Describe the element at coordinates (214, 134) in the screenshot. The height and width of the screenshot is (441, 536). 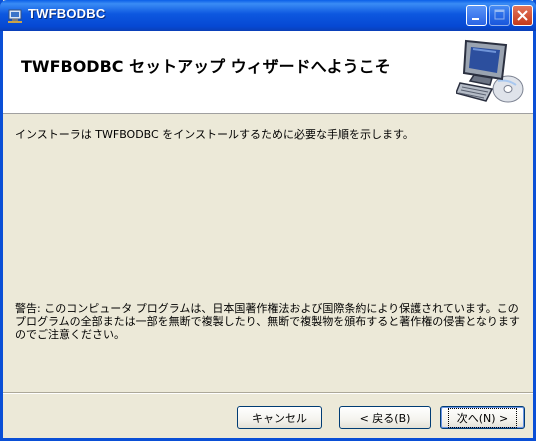
I see `intro-text: インストーラは TWFBODBC をインストールするために必要な手順を示します。` at that location.